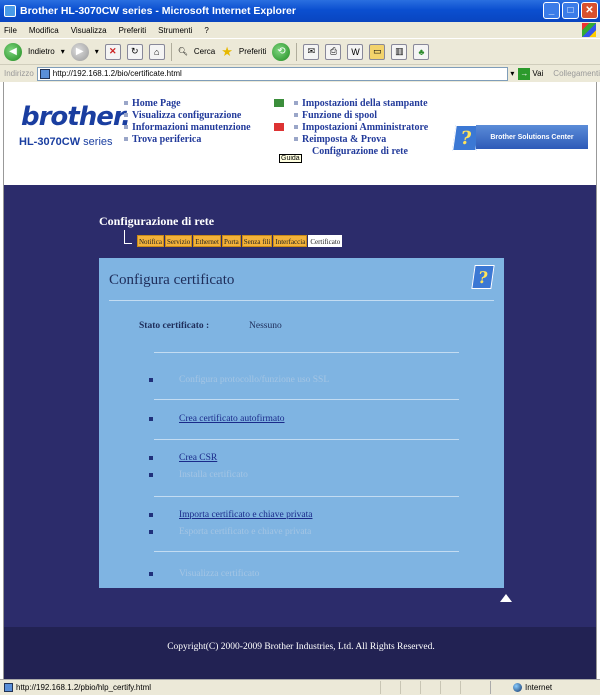 This screenshot has height=695, width=600. I want to click on research-icon: ▥, so click(399, 51).